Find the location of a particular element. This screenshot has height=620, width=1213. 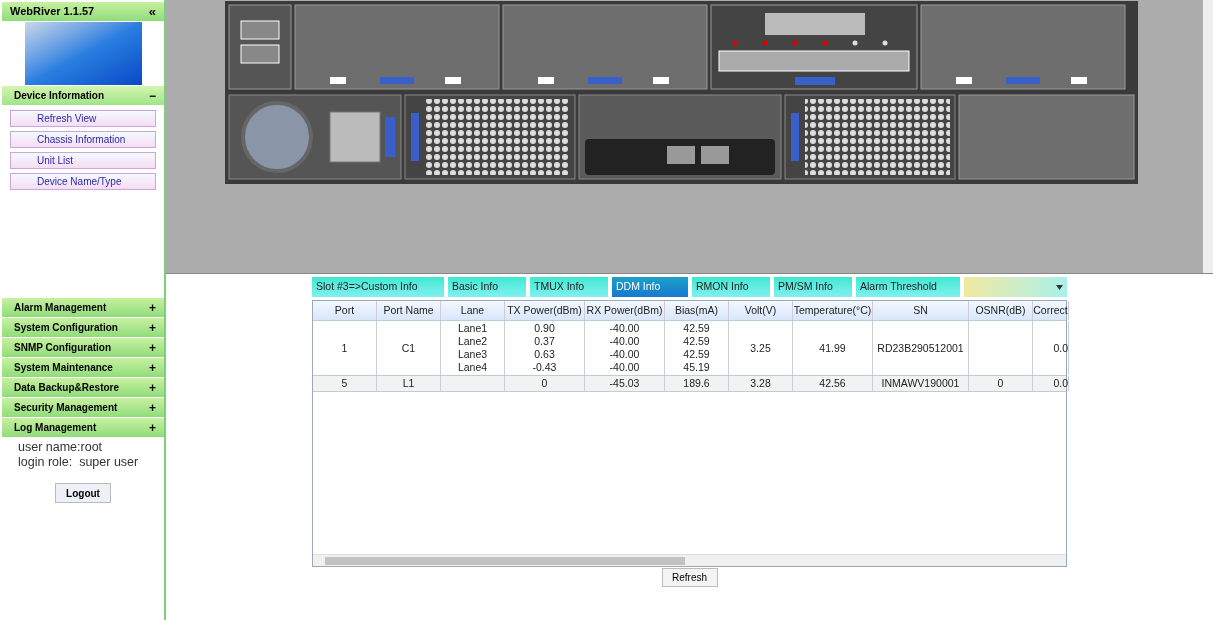

menu-item: Unit List is located at coordinates (83, 160).